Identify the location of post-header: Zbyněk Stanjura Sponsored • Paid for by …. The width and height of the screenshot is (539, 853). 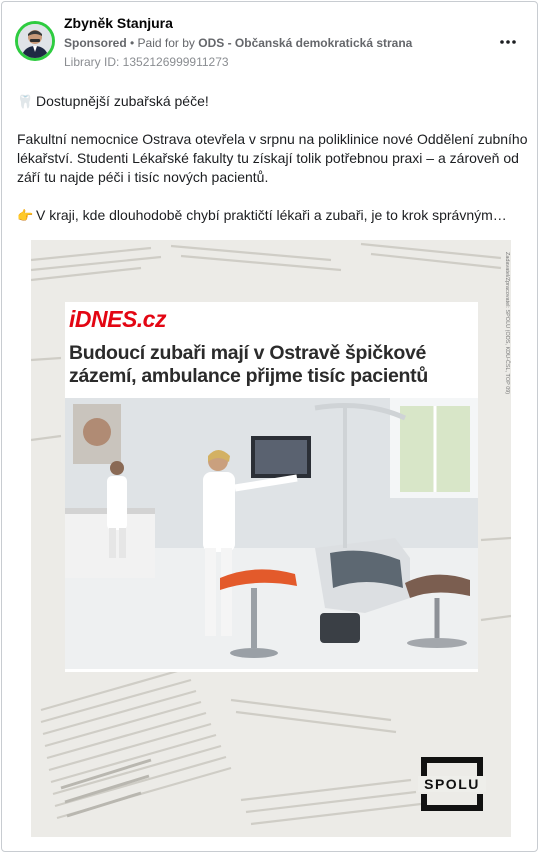
(269, 39).